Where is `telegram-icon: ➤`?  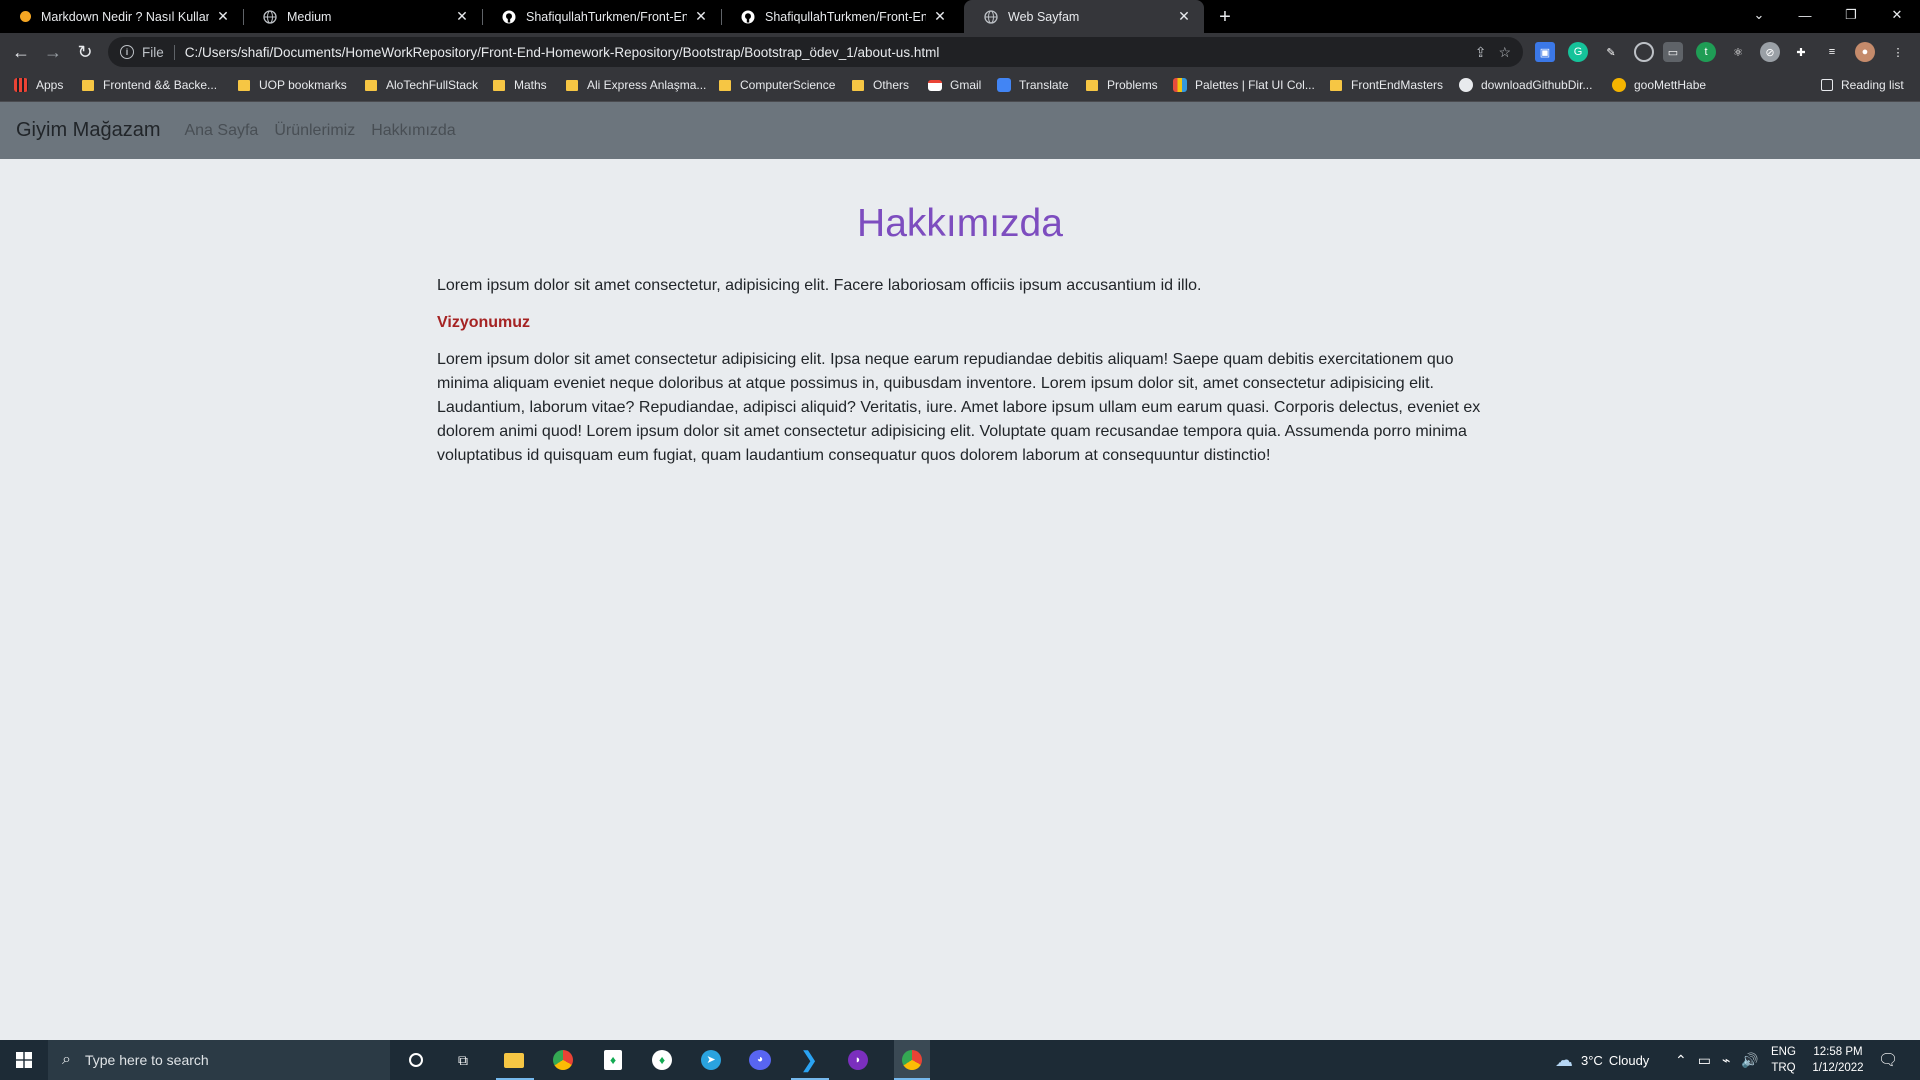
telegram-icon: ➤ is located at coordinates (711, 1060).